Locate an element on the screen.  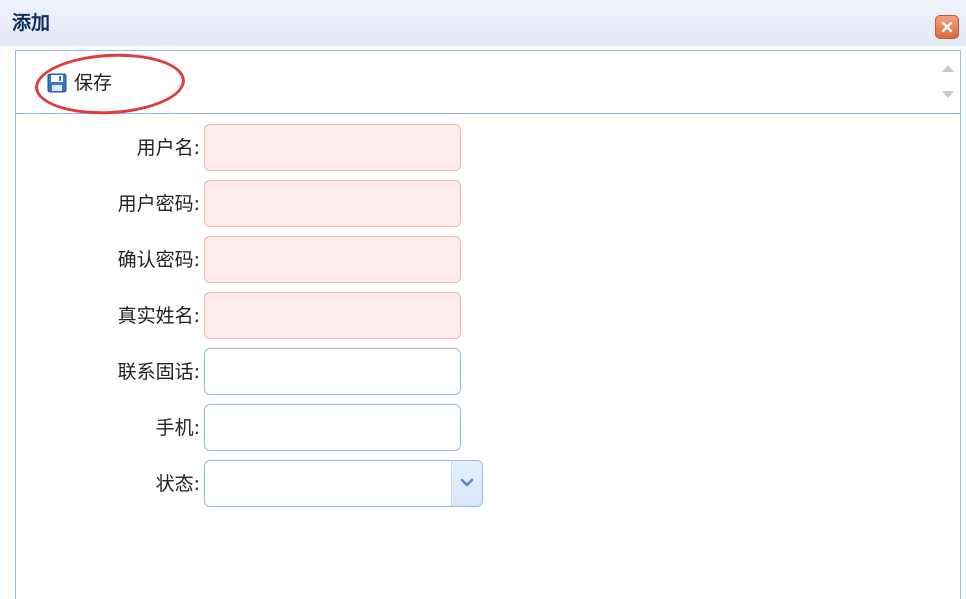
password-input is located at coordinates (332, 203).